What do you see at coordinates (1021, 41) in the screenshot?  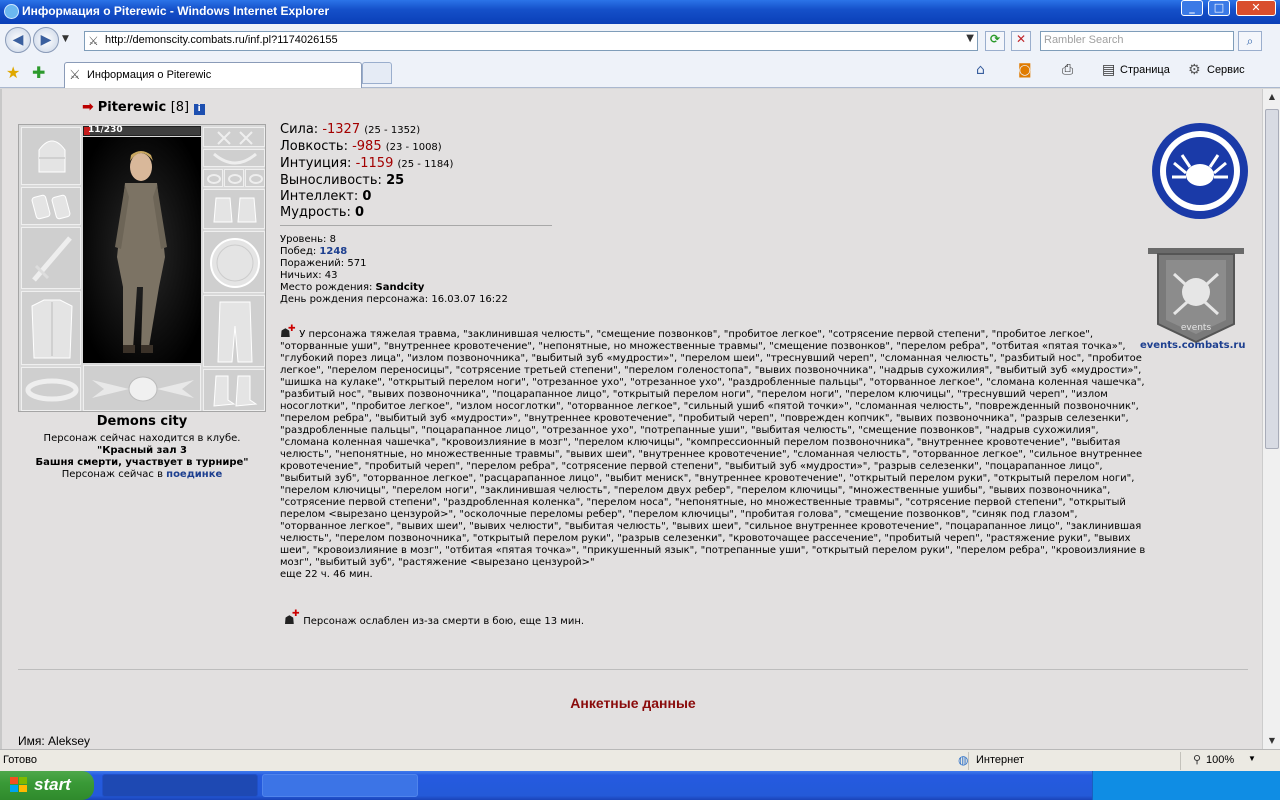 I see `stop-button: ✕` at bounding box center [1021, 41].